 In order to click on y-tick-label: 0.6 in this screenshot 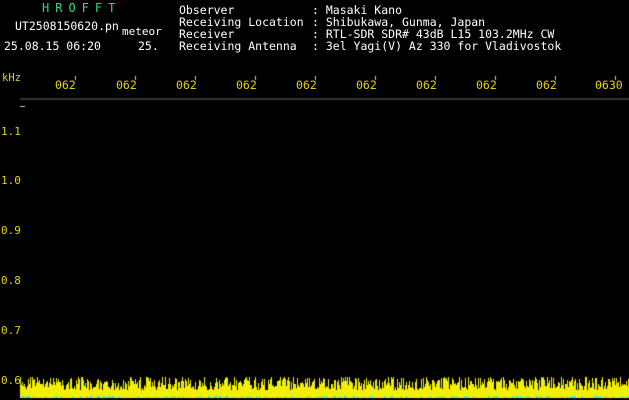, I will do `click(11, 380)`.